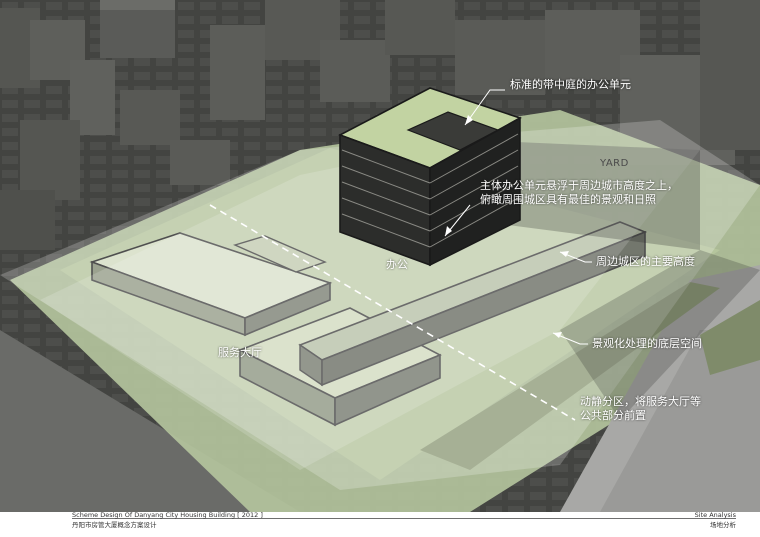  I want to click on label-city-height: 周边城区的主要高度, so click(645, 261).